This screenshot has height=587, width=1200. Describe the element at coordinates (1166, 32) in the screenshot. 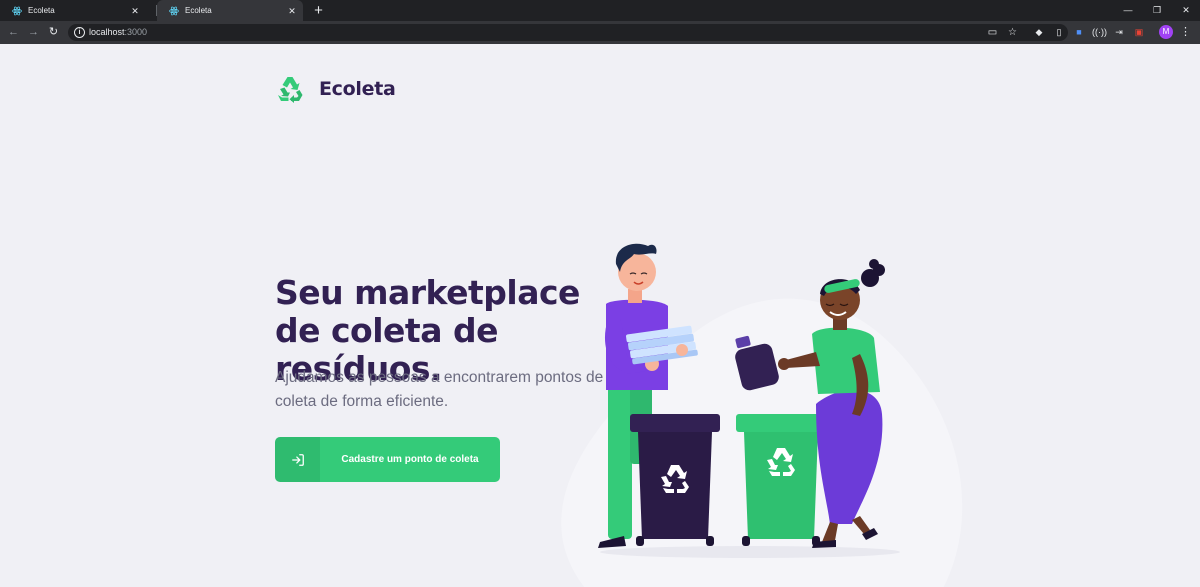

I see `profile-avatar: M` at that location.